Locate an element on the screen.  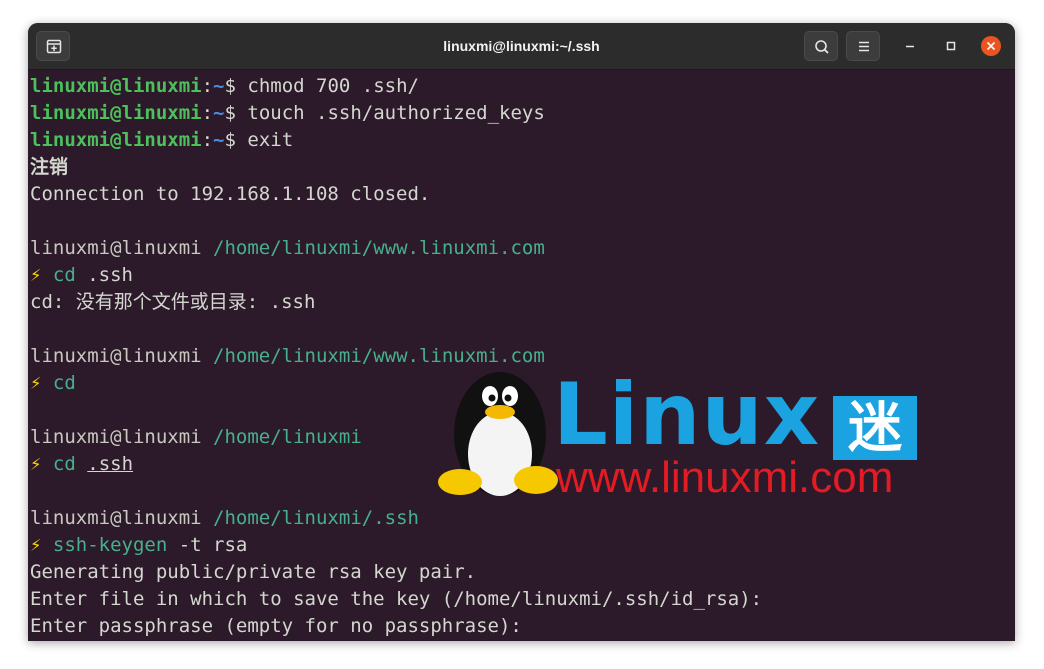
logo-brand-text: Linux is located at coordinates (687, 415).